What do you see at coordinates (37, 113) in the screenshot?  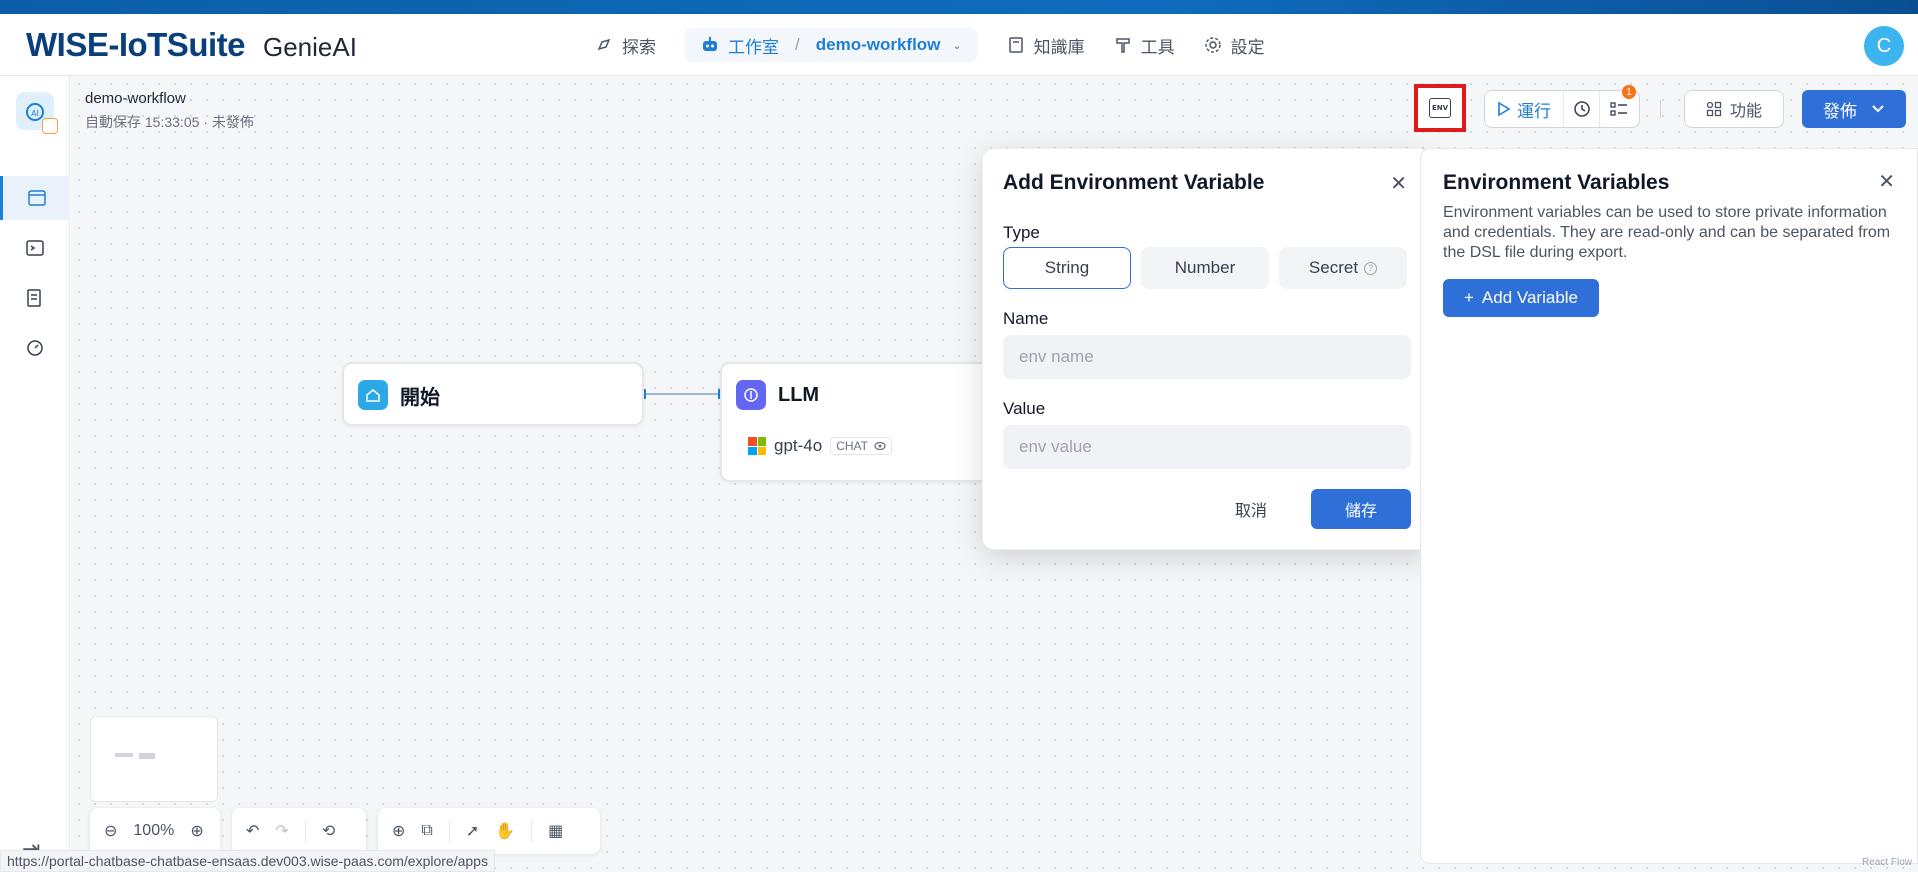 I see `app-icon: AI` at bounding box center [37, 113].